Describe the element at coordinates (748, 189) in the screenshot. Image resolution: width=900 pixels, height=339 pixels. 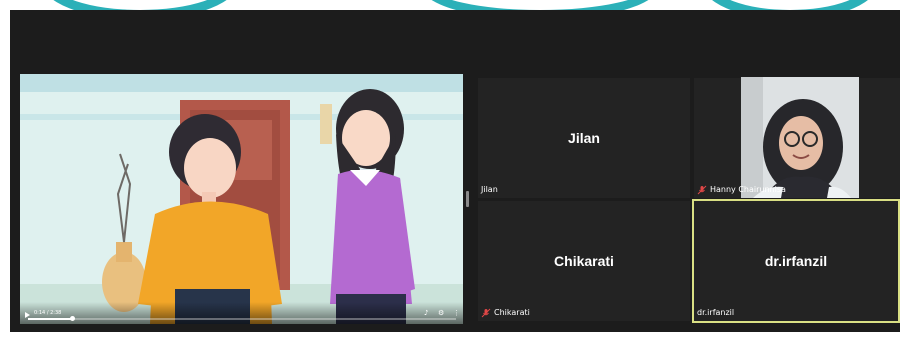
I see `participant-label-text: Hanny Chairunnisa` at that location.